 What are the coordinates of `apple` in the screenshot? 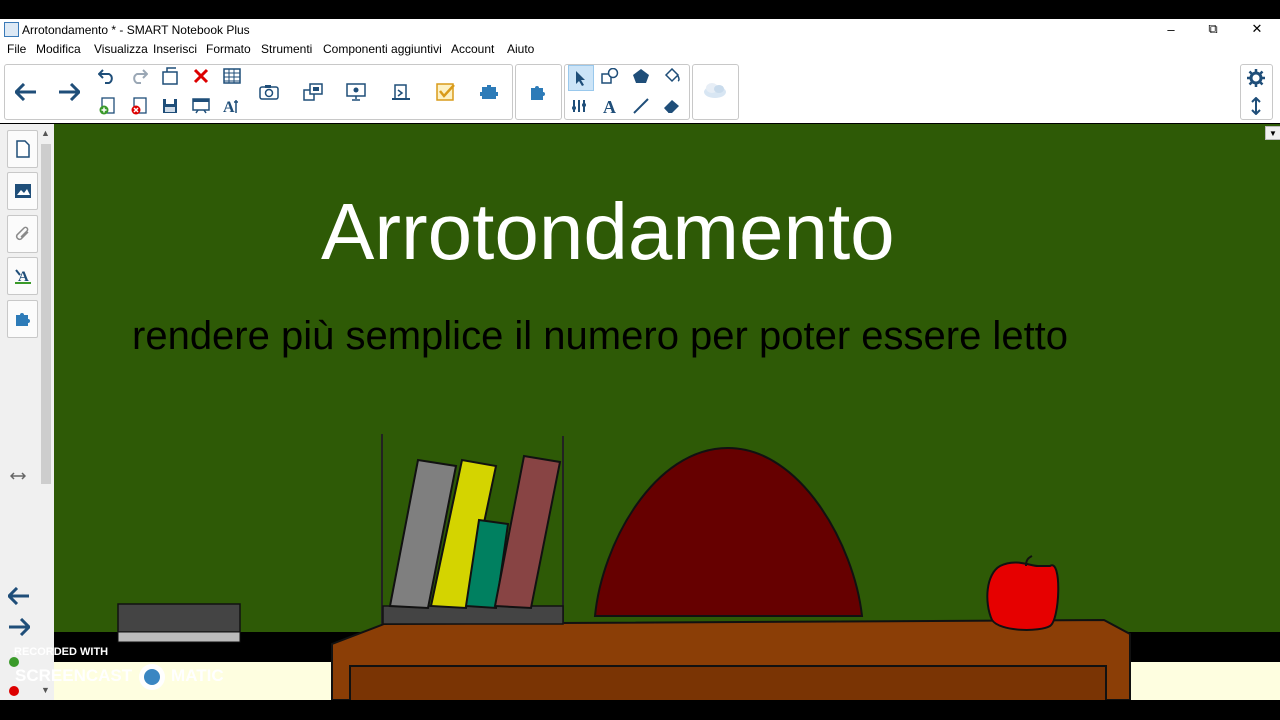 It's located at (1023, 596).